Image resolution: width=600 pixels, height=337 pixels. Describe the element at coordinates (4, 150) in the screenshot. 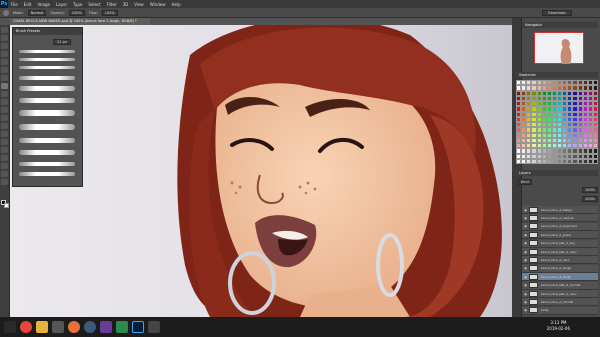

I see `type-tool-icon` at that location.